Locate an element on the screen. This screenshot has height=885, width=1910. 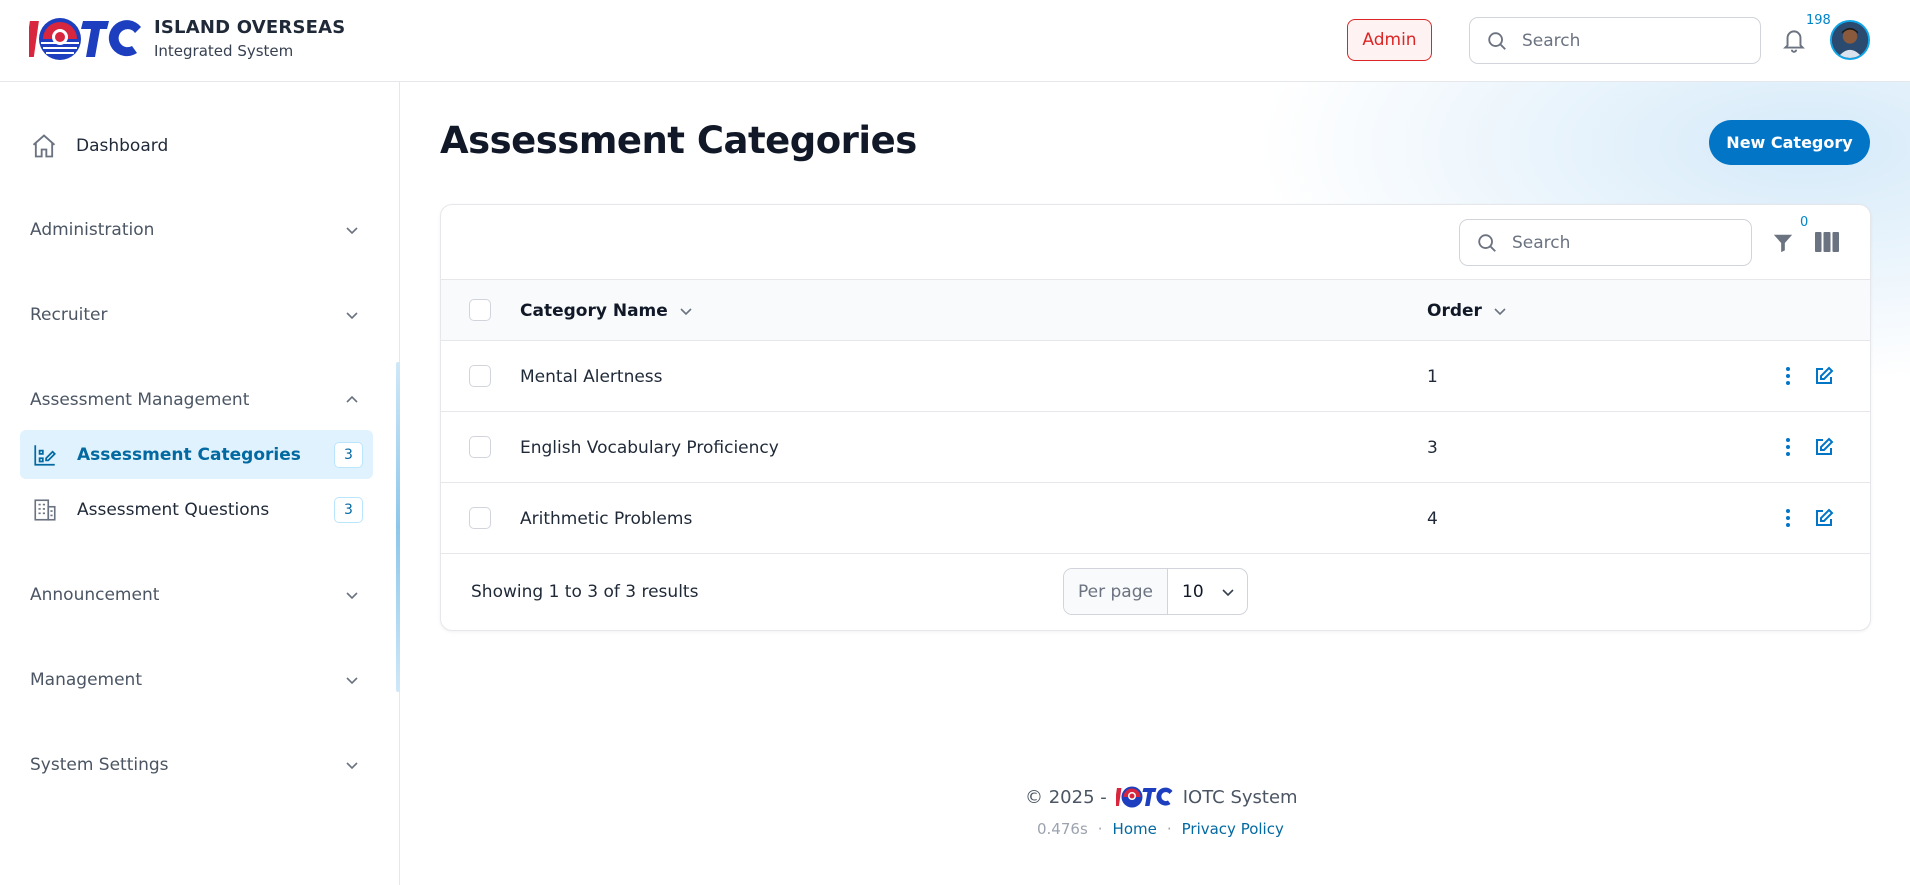
sidebar-group-label: Recruiter is located at coordinates (69, 315).